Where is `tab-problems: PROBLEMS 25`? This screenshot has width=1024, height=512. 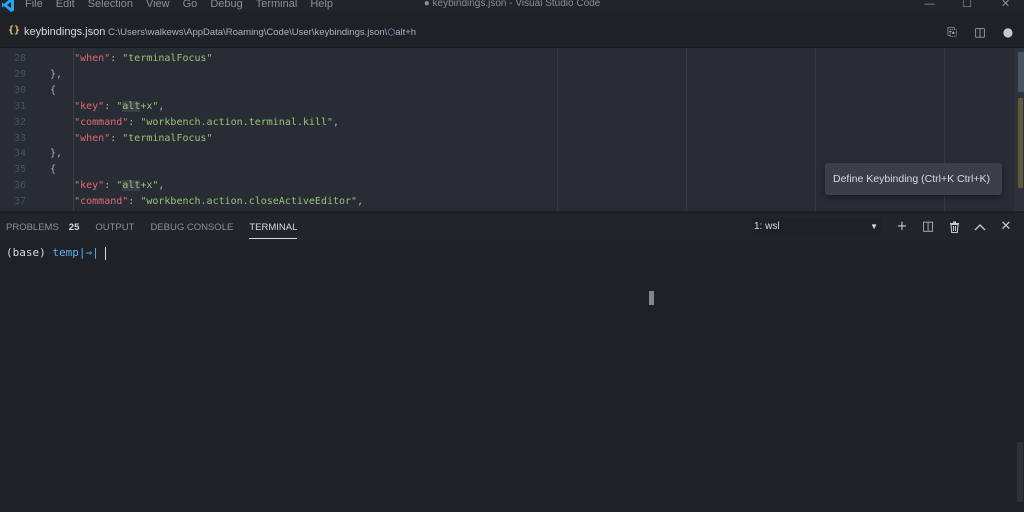
tab-problems: PROBLEMS 25 is located at coordinates (42, 227).